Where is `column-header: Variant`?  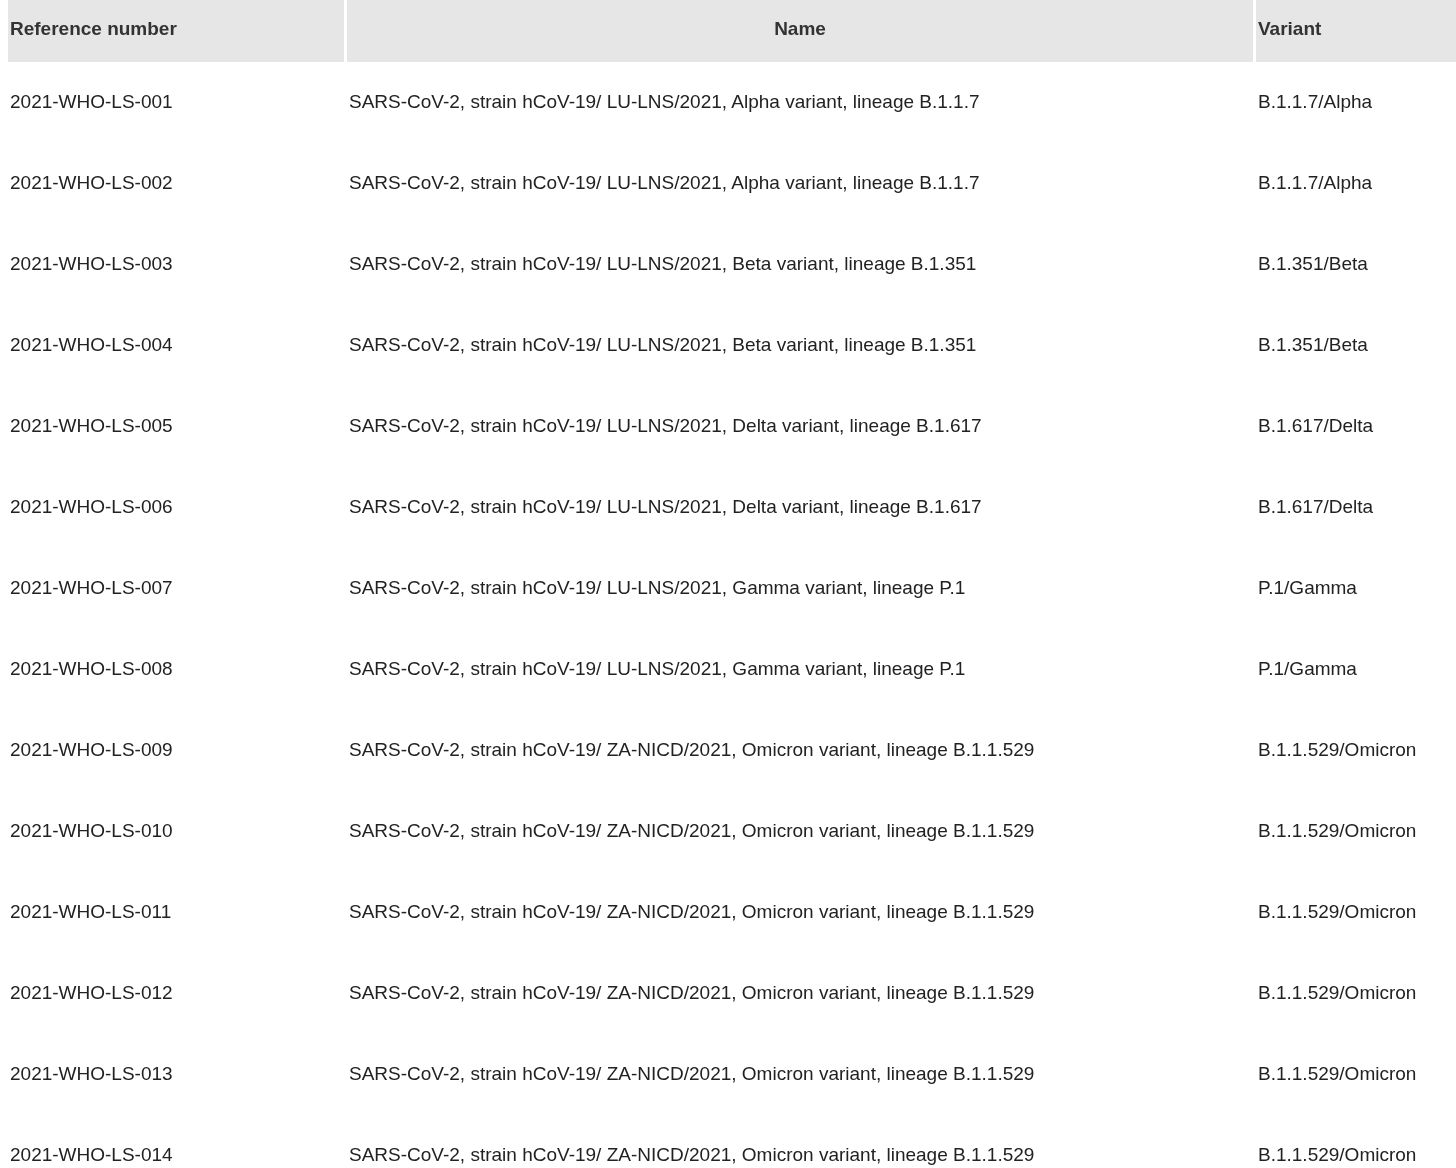 column-header: Variant is located at coordinates (1356, 31).